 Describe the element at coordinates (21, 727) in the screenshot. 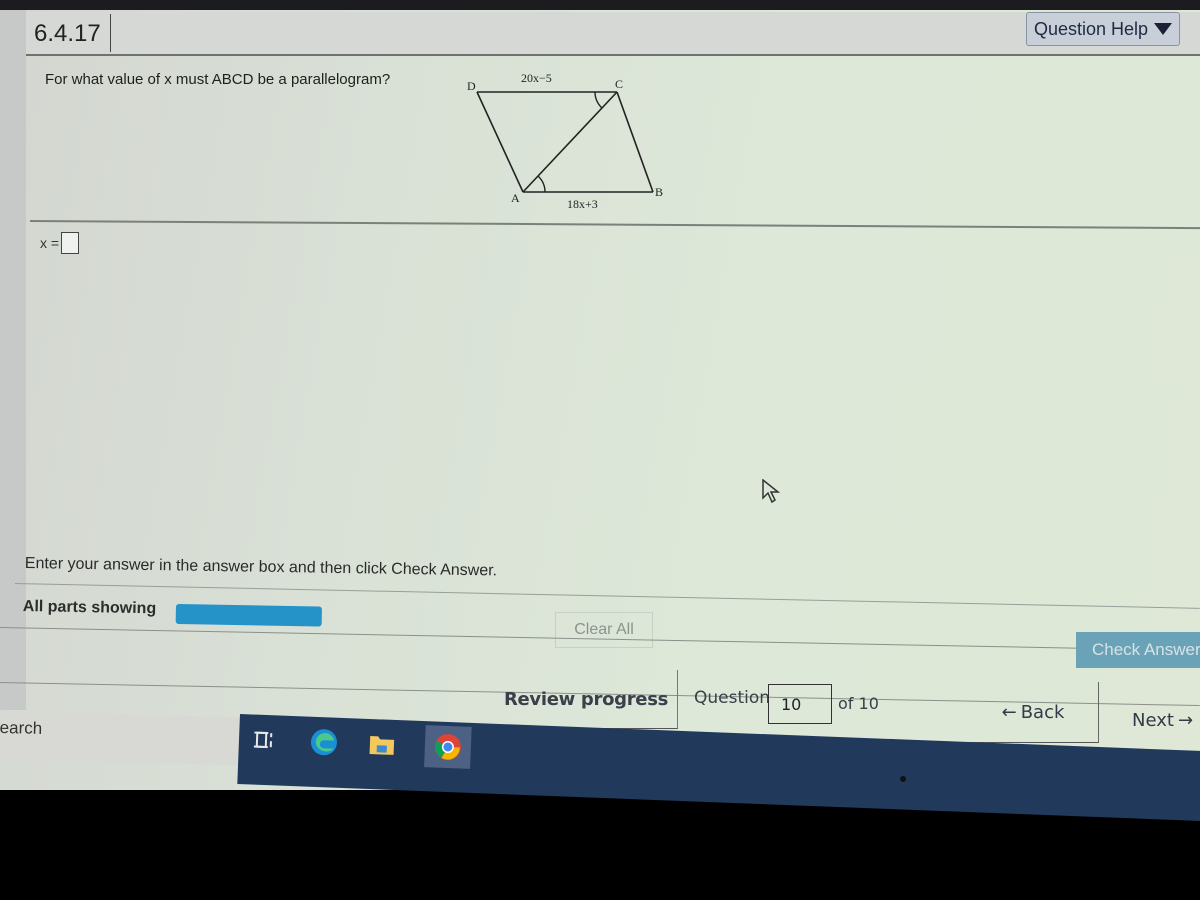

I see `taskbar-search-text: earch` at that location.